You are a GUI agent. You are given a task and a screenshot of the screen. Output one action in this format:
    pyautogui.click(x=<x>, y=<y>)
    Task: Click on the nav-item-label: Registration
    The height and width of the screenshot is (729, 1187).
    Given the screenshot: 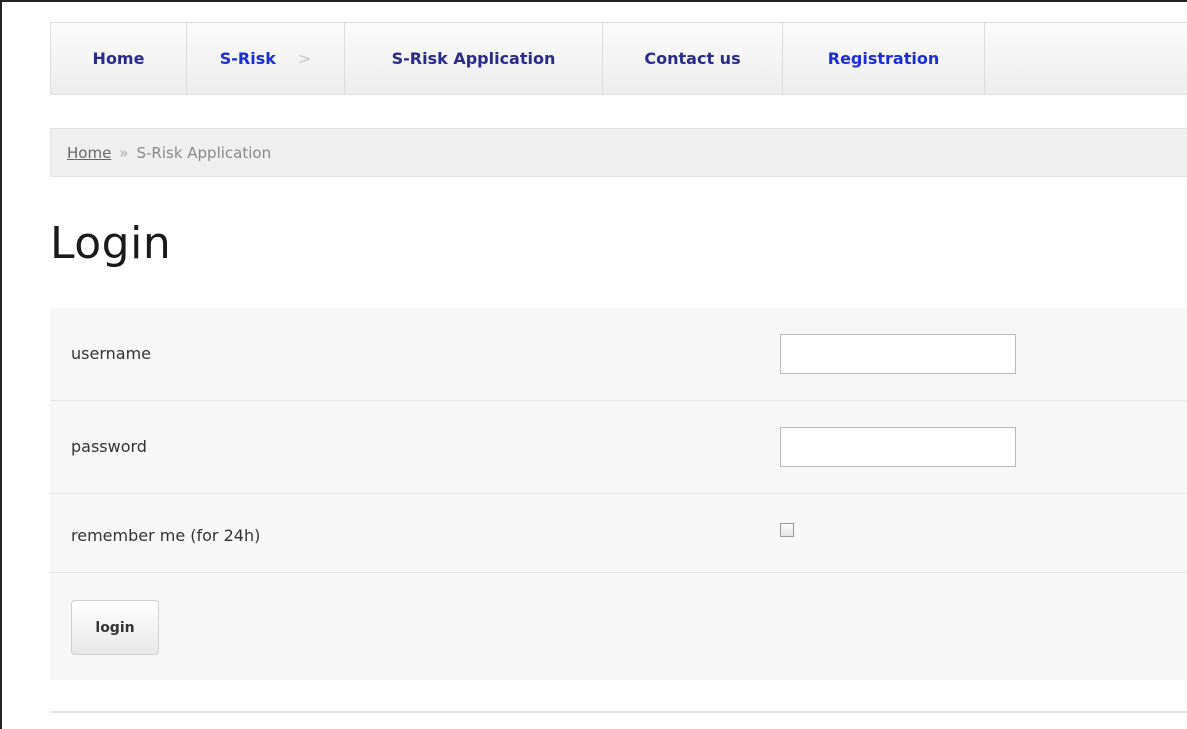 What is the action you would take?
    pyautogui.click(x=883, y=58)
    